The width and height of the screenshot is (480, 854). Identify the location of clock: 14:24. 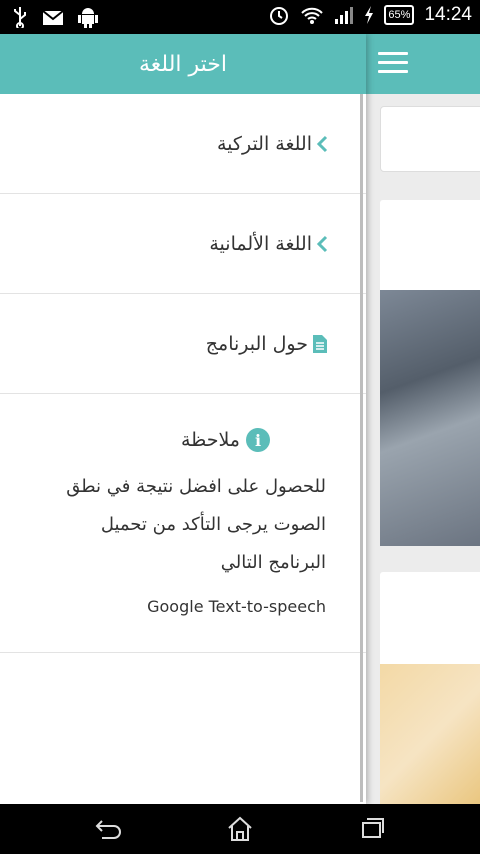
(448, 14).